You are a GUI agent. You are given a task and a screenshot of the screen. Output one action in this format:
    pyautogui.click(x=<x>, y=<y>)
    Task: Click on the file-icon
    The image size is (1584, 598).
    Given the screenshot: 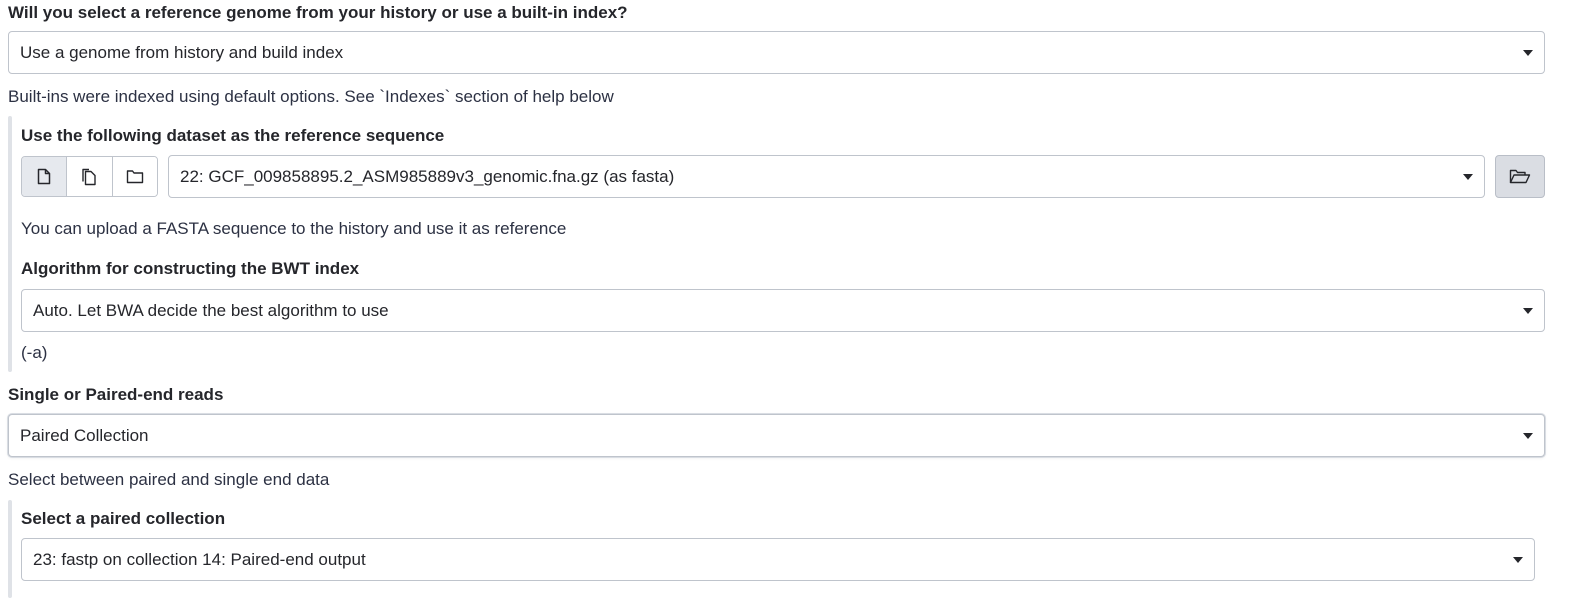 What is the action you would take?
    pyautogui.click(x=44, y=176)
    